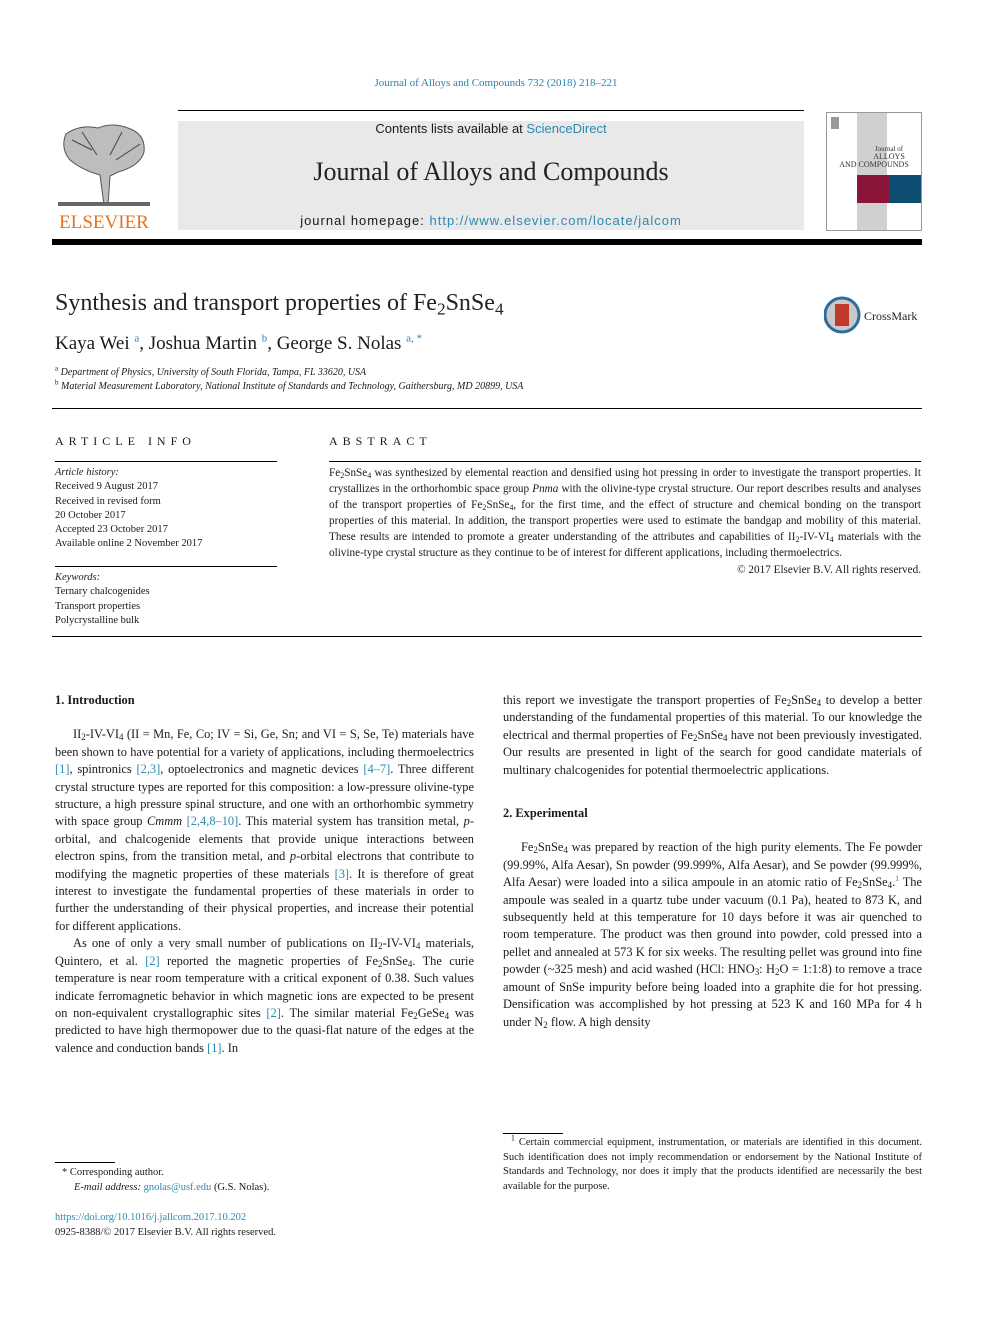 Image resolution: width=992 pixels, height=1323 pixels. Describe the element at coordinates (874, 164) in the screenshot. I see `cover-line3: AND COMPOUNDS` at that location.